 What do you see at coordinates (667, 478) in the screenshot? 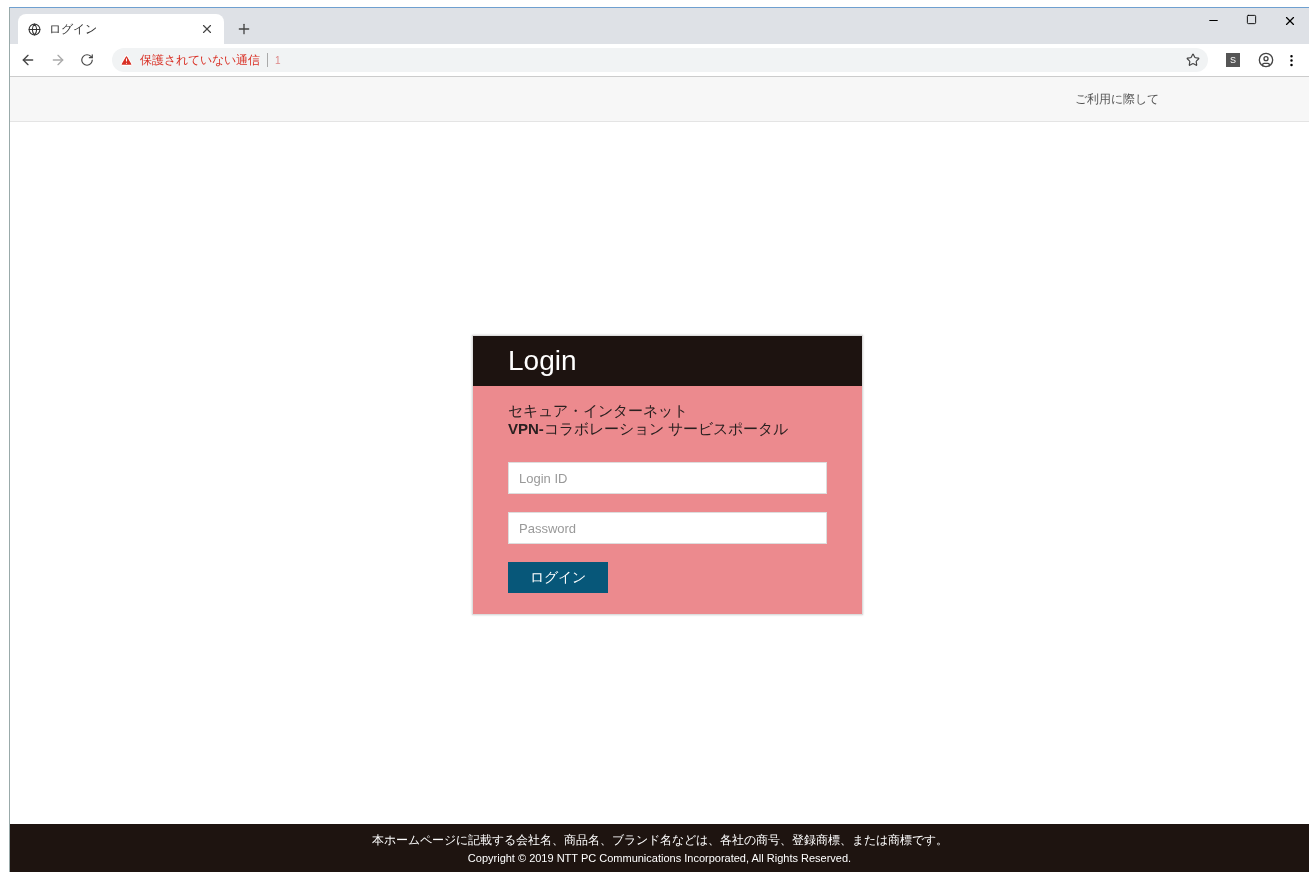
I see `login-id-field: Login ID` at bounding box center [667, 478].